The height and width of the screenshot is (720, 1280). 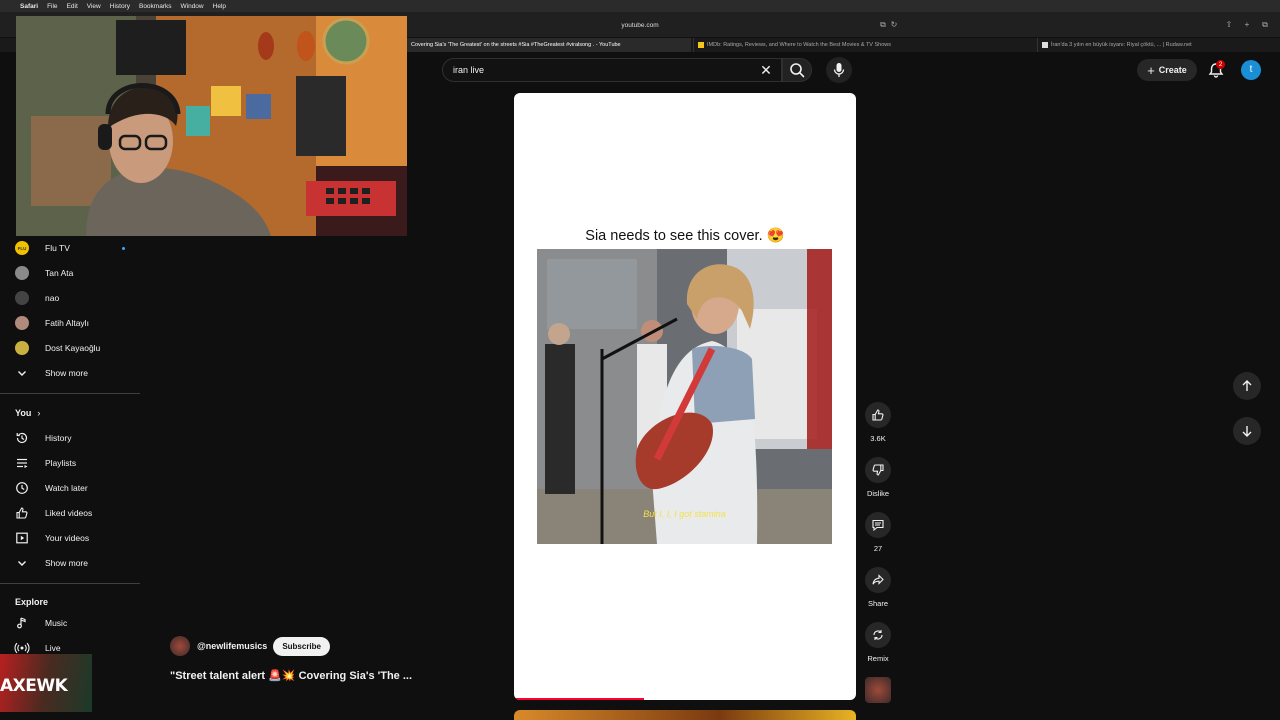 What do you see at coordinates (61, 463) in the screenshot?
I see `sidebar-item-label: Playlists` at bounding box center [61, 463].